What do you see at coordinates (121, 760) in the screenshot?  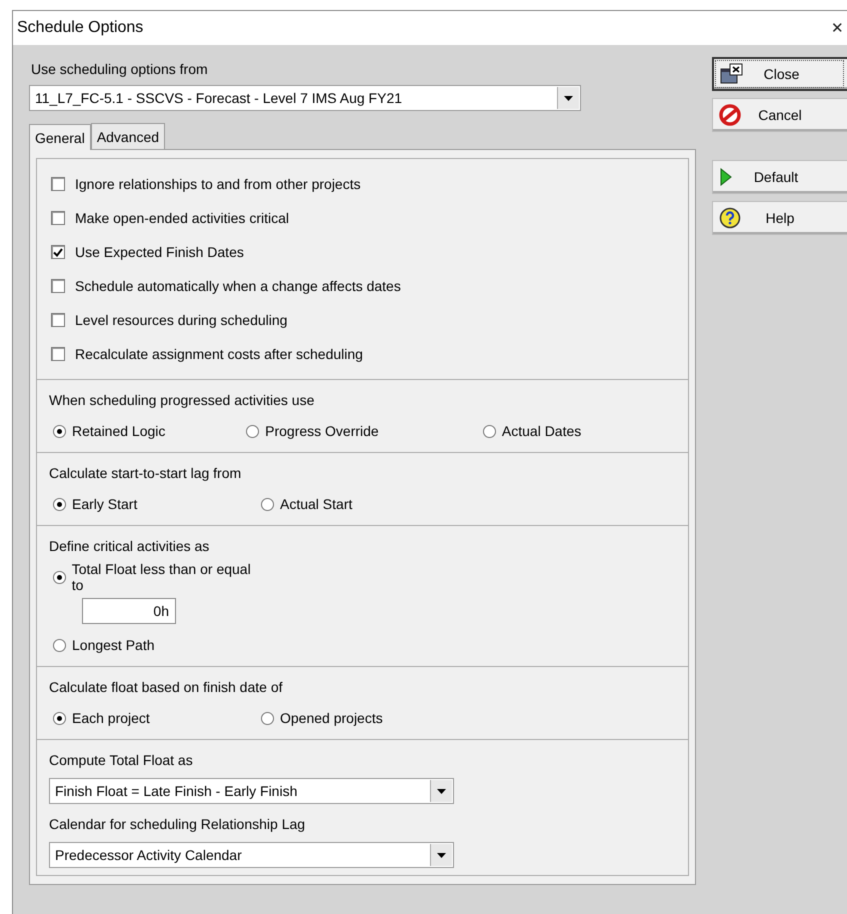 I see `field-label: Compute Total Float as` at bounding box center [121, 760].